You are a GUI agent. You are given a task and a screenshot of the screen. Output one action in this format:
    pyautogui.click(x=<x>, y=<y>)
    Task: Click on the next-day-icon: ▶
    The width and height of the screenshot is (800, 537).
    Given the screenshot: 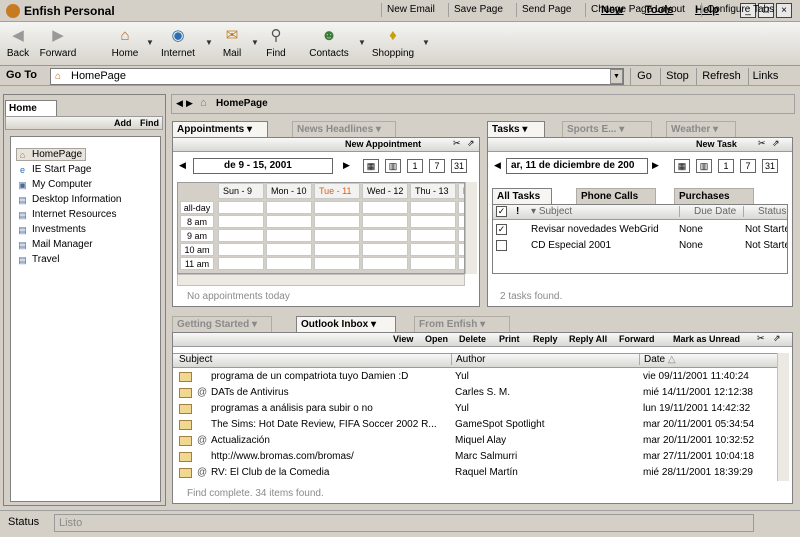 What is the action you would take?
    pyautogui.click(x=655, y=165)
    